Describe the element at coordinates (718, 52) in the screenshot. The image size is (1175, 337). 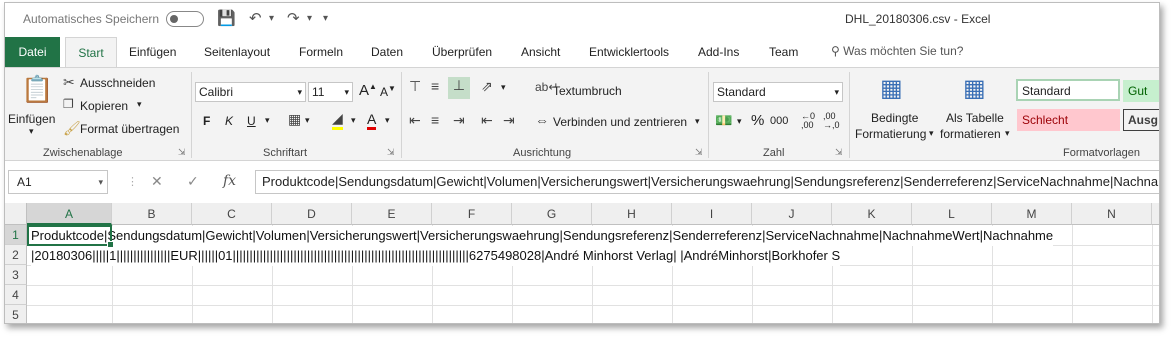
I see `tab-add-ins: Add-Ins` at that location.